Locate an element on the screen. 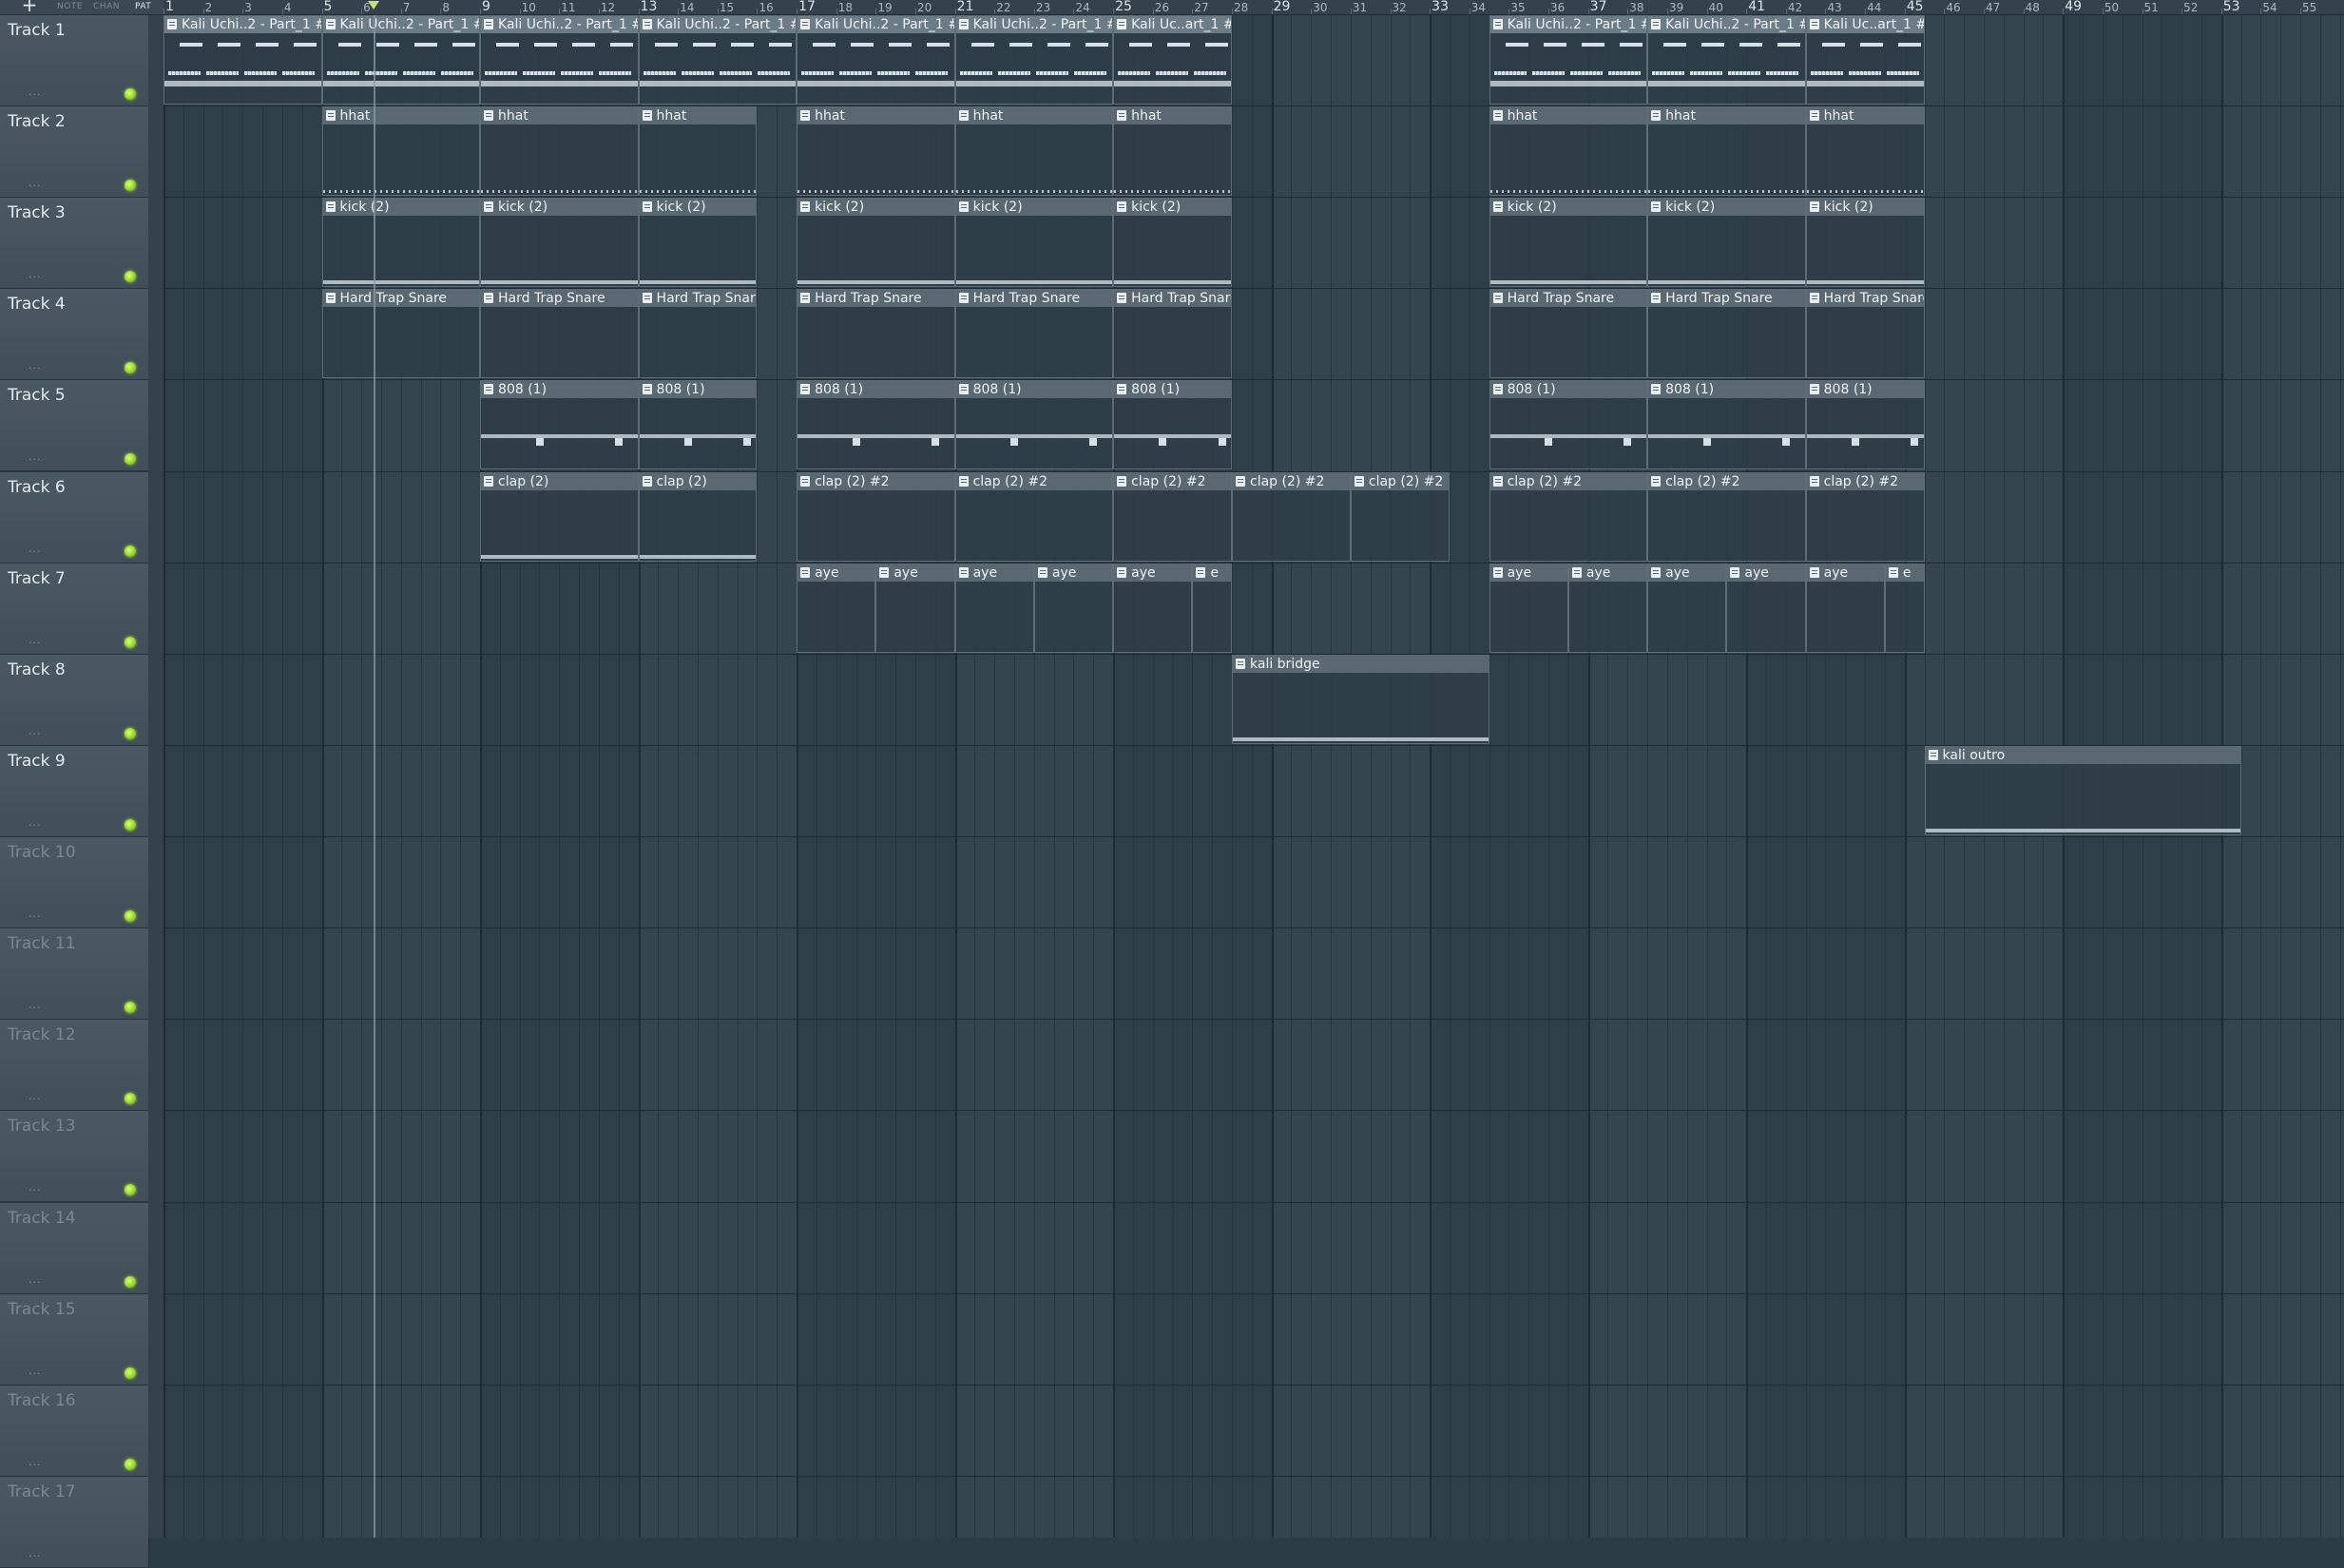  track-name: Track 9 is located at coordinates (37, 762).